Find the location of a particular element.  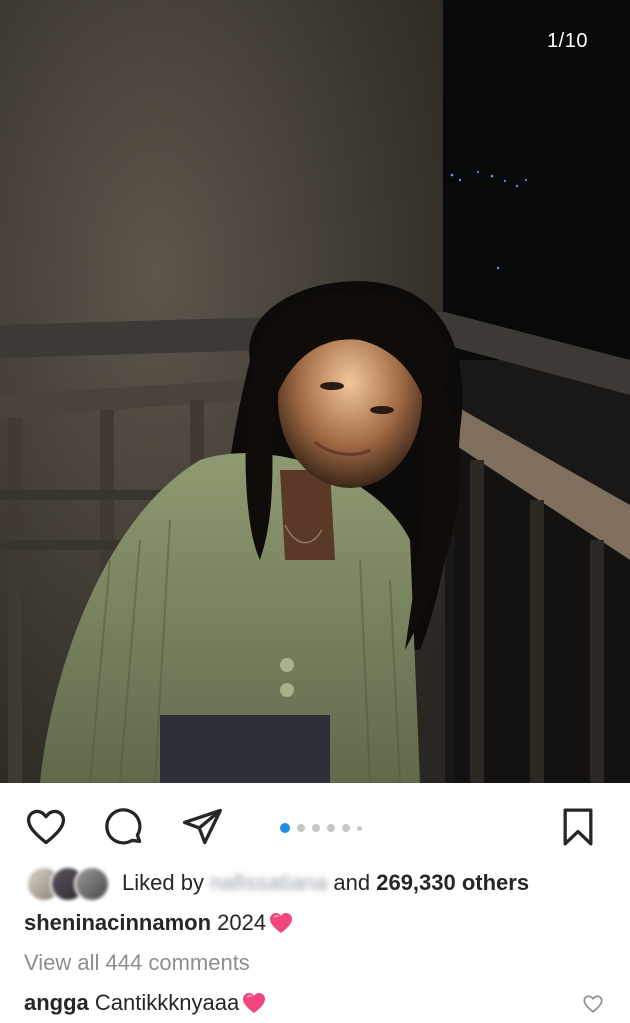

liker-username: nafissatiana is located at coordinates (268, 883).